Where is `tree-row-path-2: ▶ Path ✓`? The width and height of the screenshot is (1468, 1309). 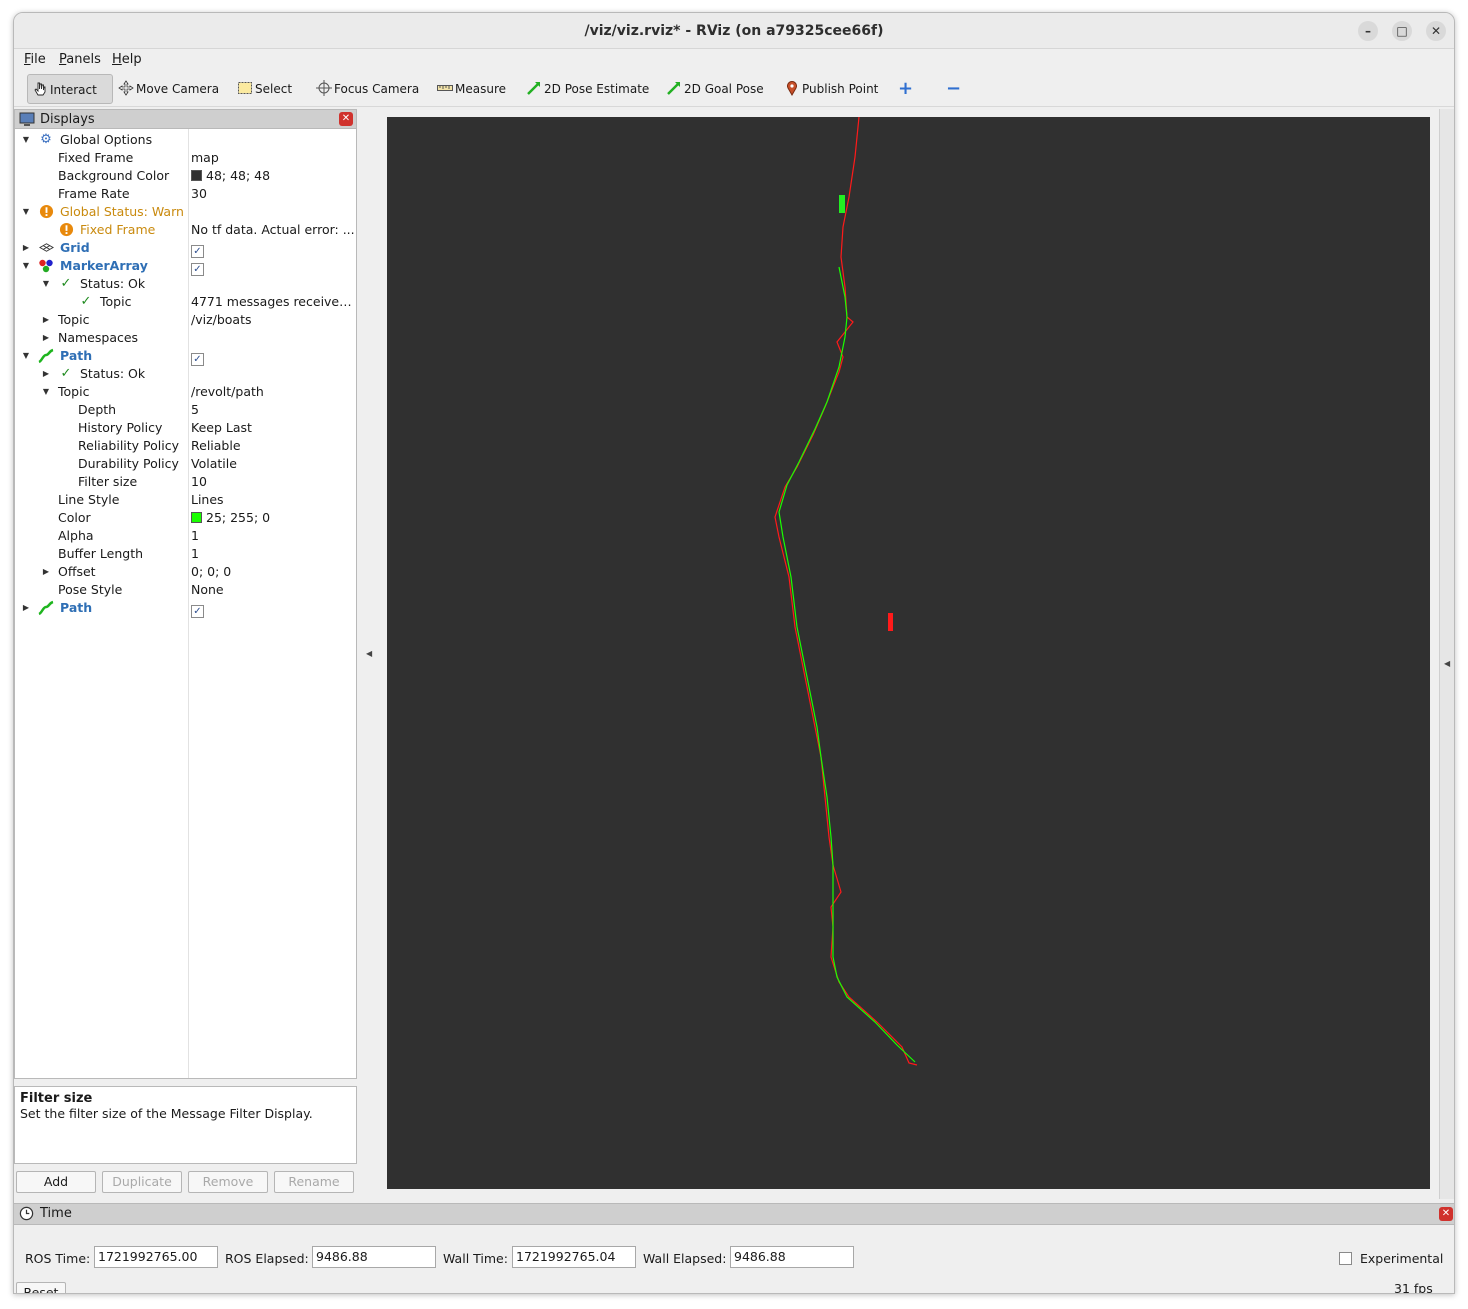 tree-row-path-2: ▶ Path ✓ is located at coordinates (185, 608).